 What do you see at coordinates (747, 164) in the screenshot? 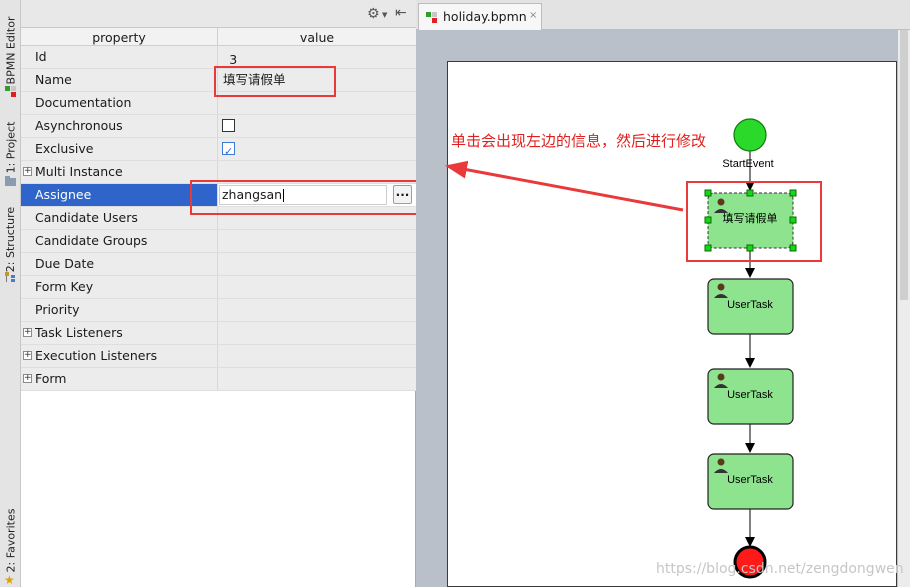
I see `start-event-label: StartEvent` at bounding box center [747, 164].